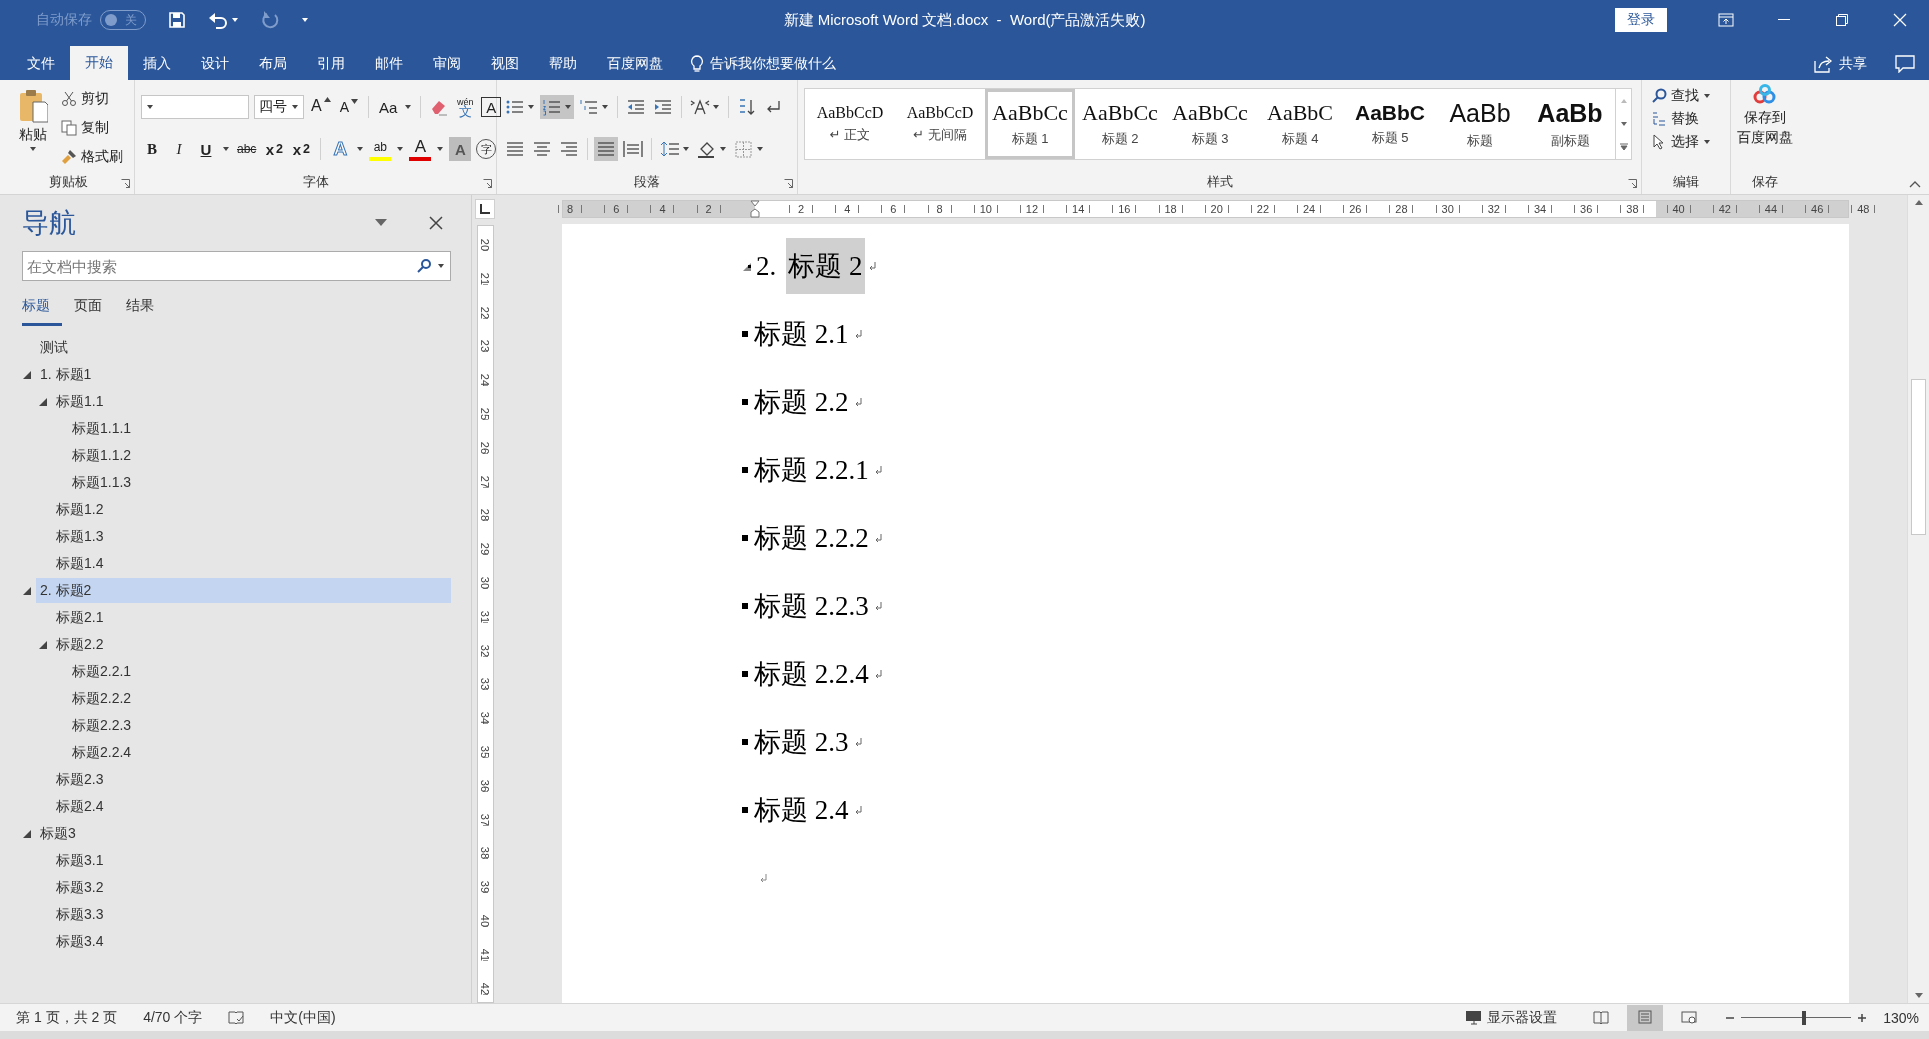  I want to click on style-option: AaBbCcD ↵ 正文, so click(850, 124).